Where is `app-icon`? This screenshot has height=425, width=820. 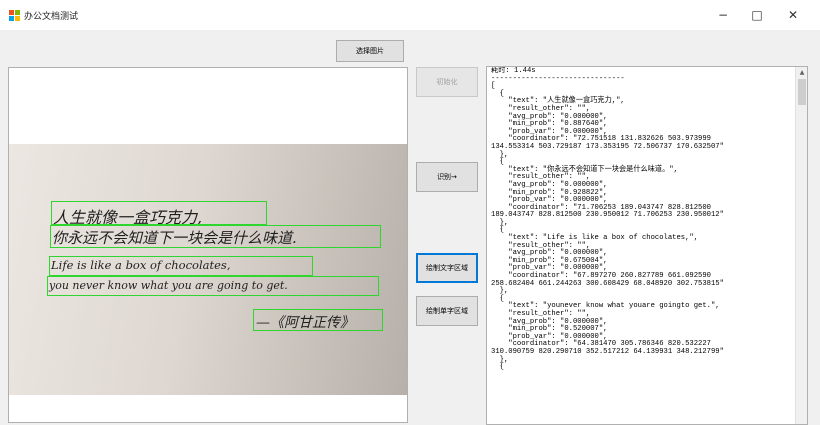
app-icon is located at coordinates (14, 15).